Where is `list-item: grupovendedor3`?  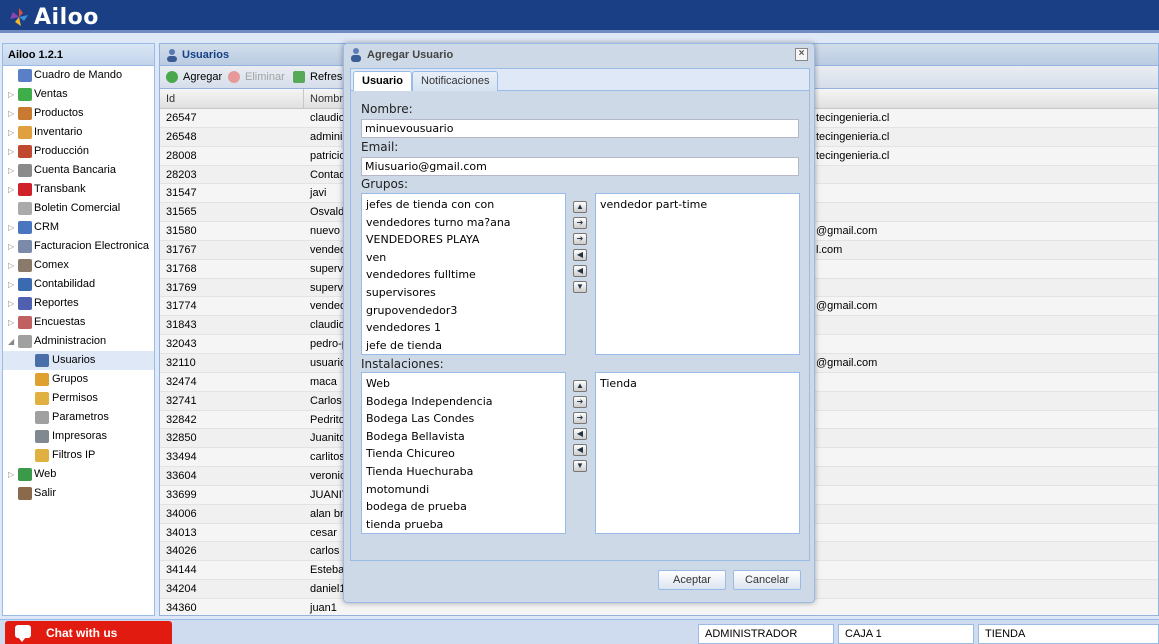
list-item: grupovendedor3 is located at coordinates (463, 311).